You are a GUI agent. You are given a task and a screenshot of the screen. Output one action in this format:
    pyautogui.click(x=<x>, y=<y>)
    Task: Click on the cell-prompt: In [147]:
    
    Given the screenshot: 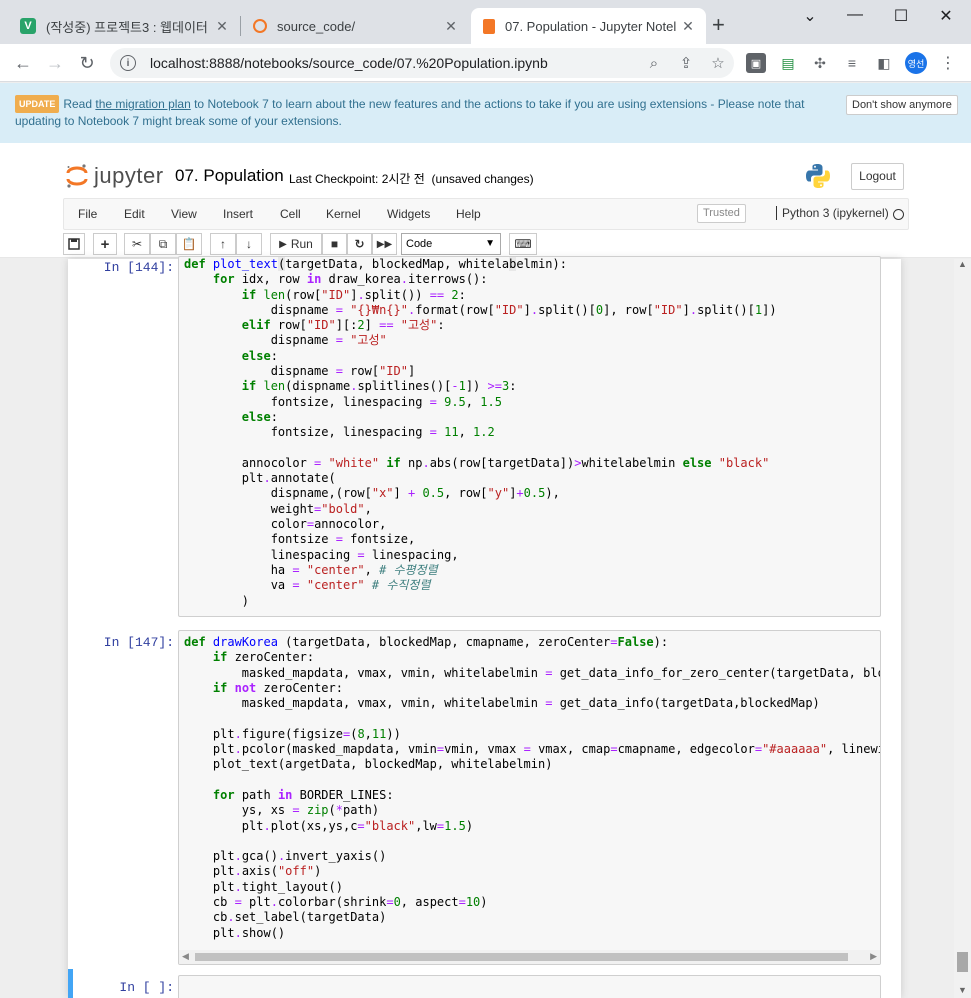 What is the action you would take?
    pyautogui.click(x=138, y=642)
    